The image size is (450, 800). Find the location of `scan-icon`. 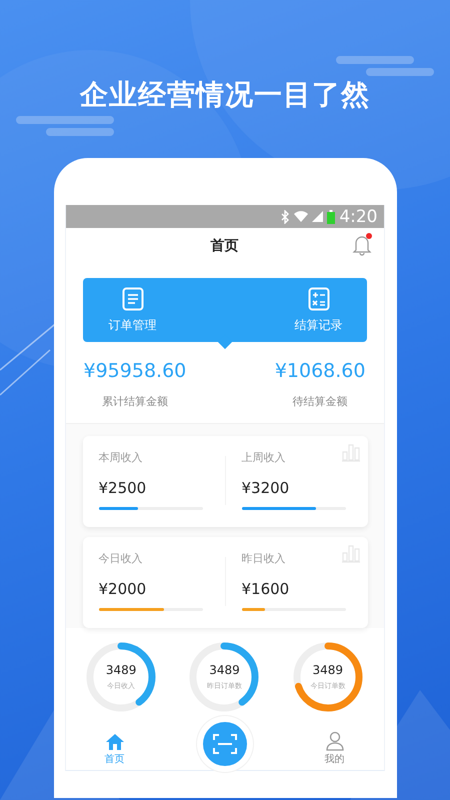

scan-icon is located at coordinates (224, 744).